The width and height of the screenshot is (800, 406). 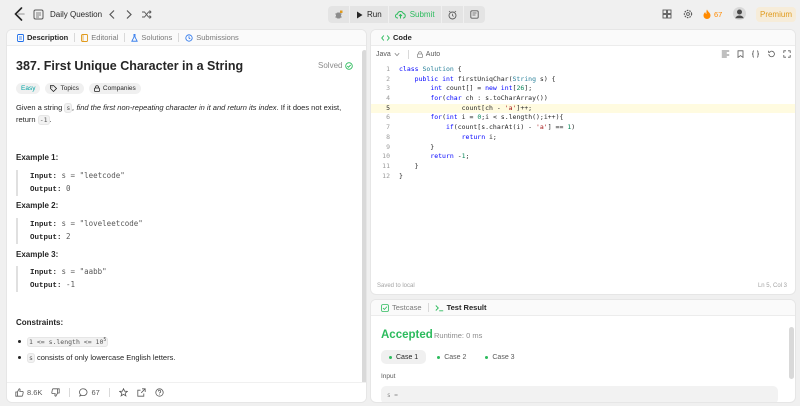 What do you see at coordinates (688, 14) in the screenshot?
I see `settings-gear-icon` at bounding box center [688, 14].